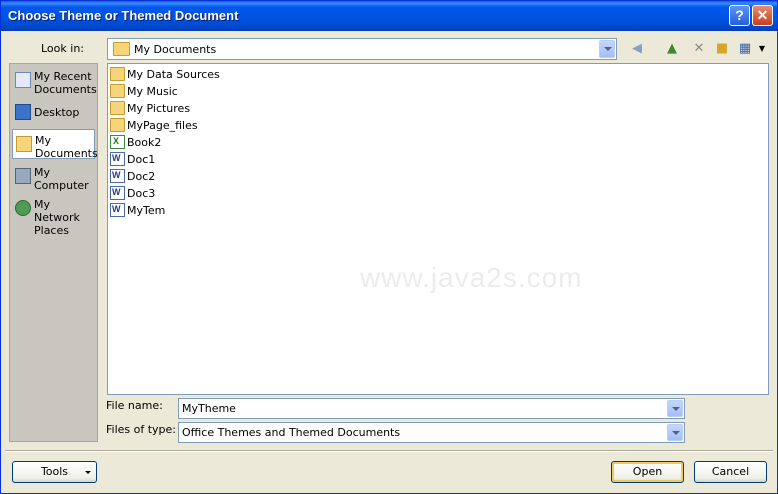  Describe the element at coordinates (389, 451) in the screenshot. I see `divider` at that location.